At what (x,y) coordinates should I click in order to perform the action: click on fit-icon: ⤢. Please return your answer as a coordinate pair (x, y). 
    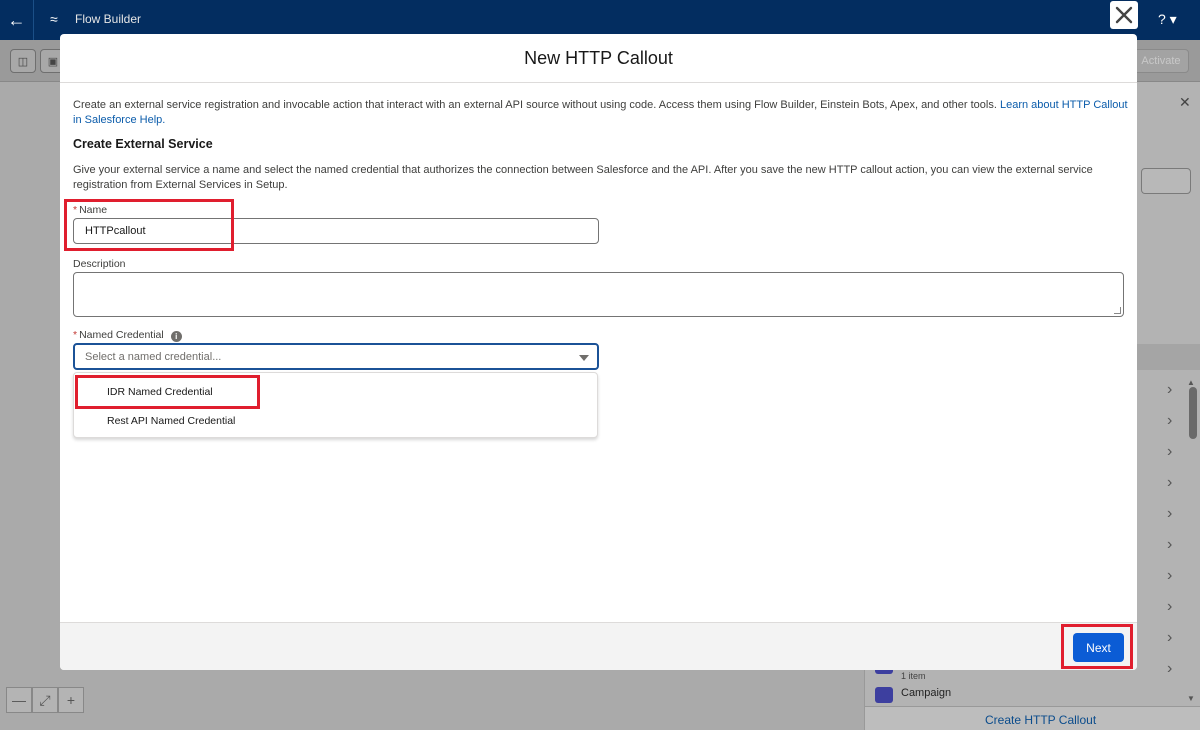
    Looking at the image, I should click on (45, 700).